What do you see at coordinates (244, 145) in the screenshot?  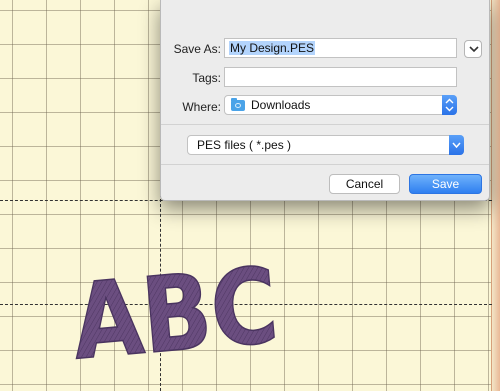 I see `file-format-text: PES files ( *.pes )` at bounding box center [244, 145].